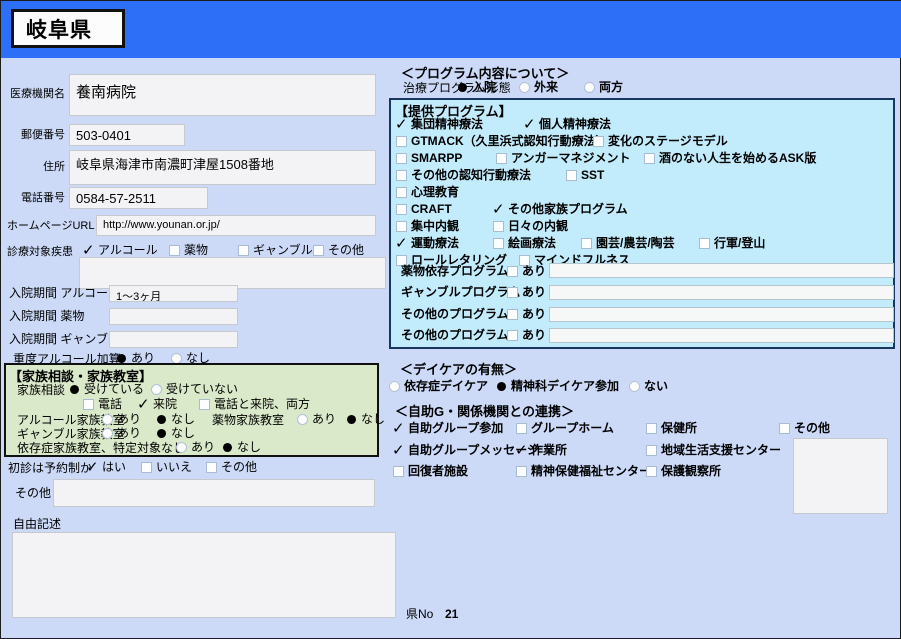 The width and height of the screenshot is (901, 639). Describe the element at coordinates (563, 158) in the screenshot. I see `program-item-anger-management: アンガーマネジメント` at that location.